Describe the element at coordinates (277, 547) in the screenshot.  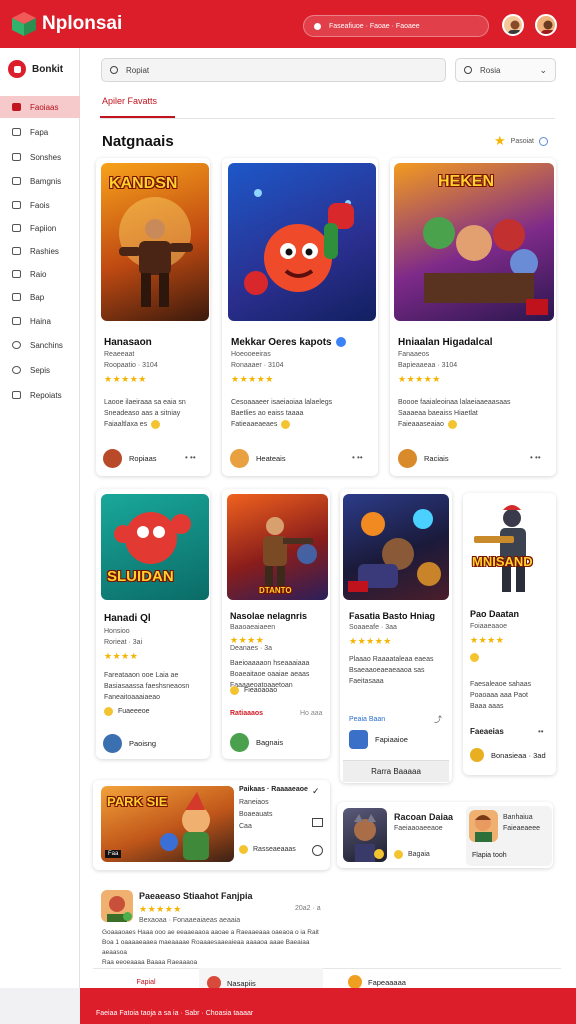
I see `game-art: DTANTO` at that location.